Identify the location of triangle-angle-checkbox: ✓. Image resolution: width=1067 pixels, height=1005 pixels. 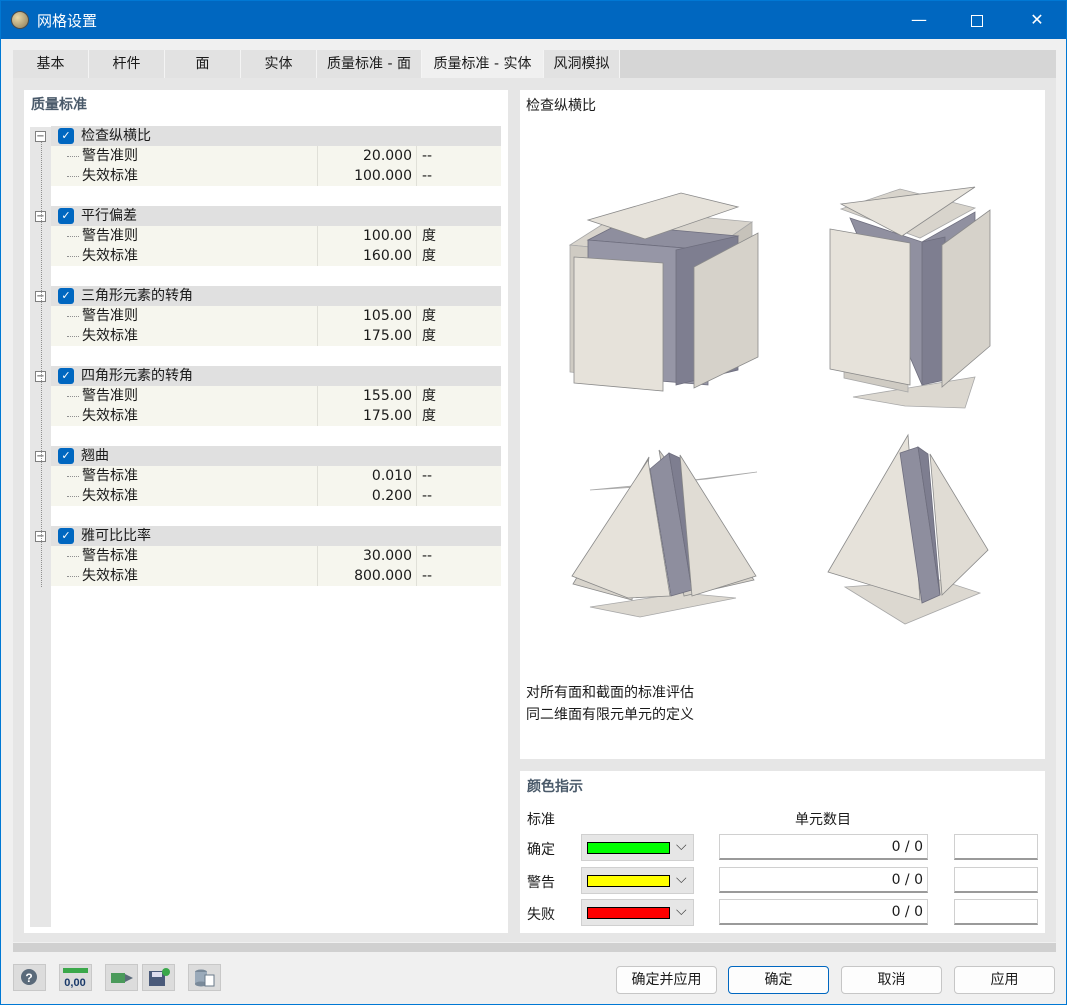
(66, 296).